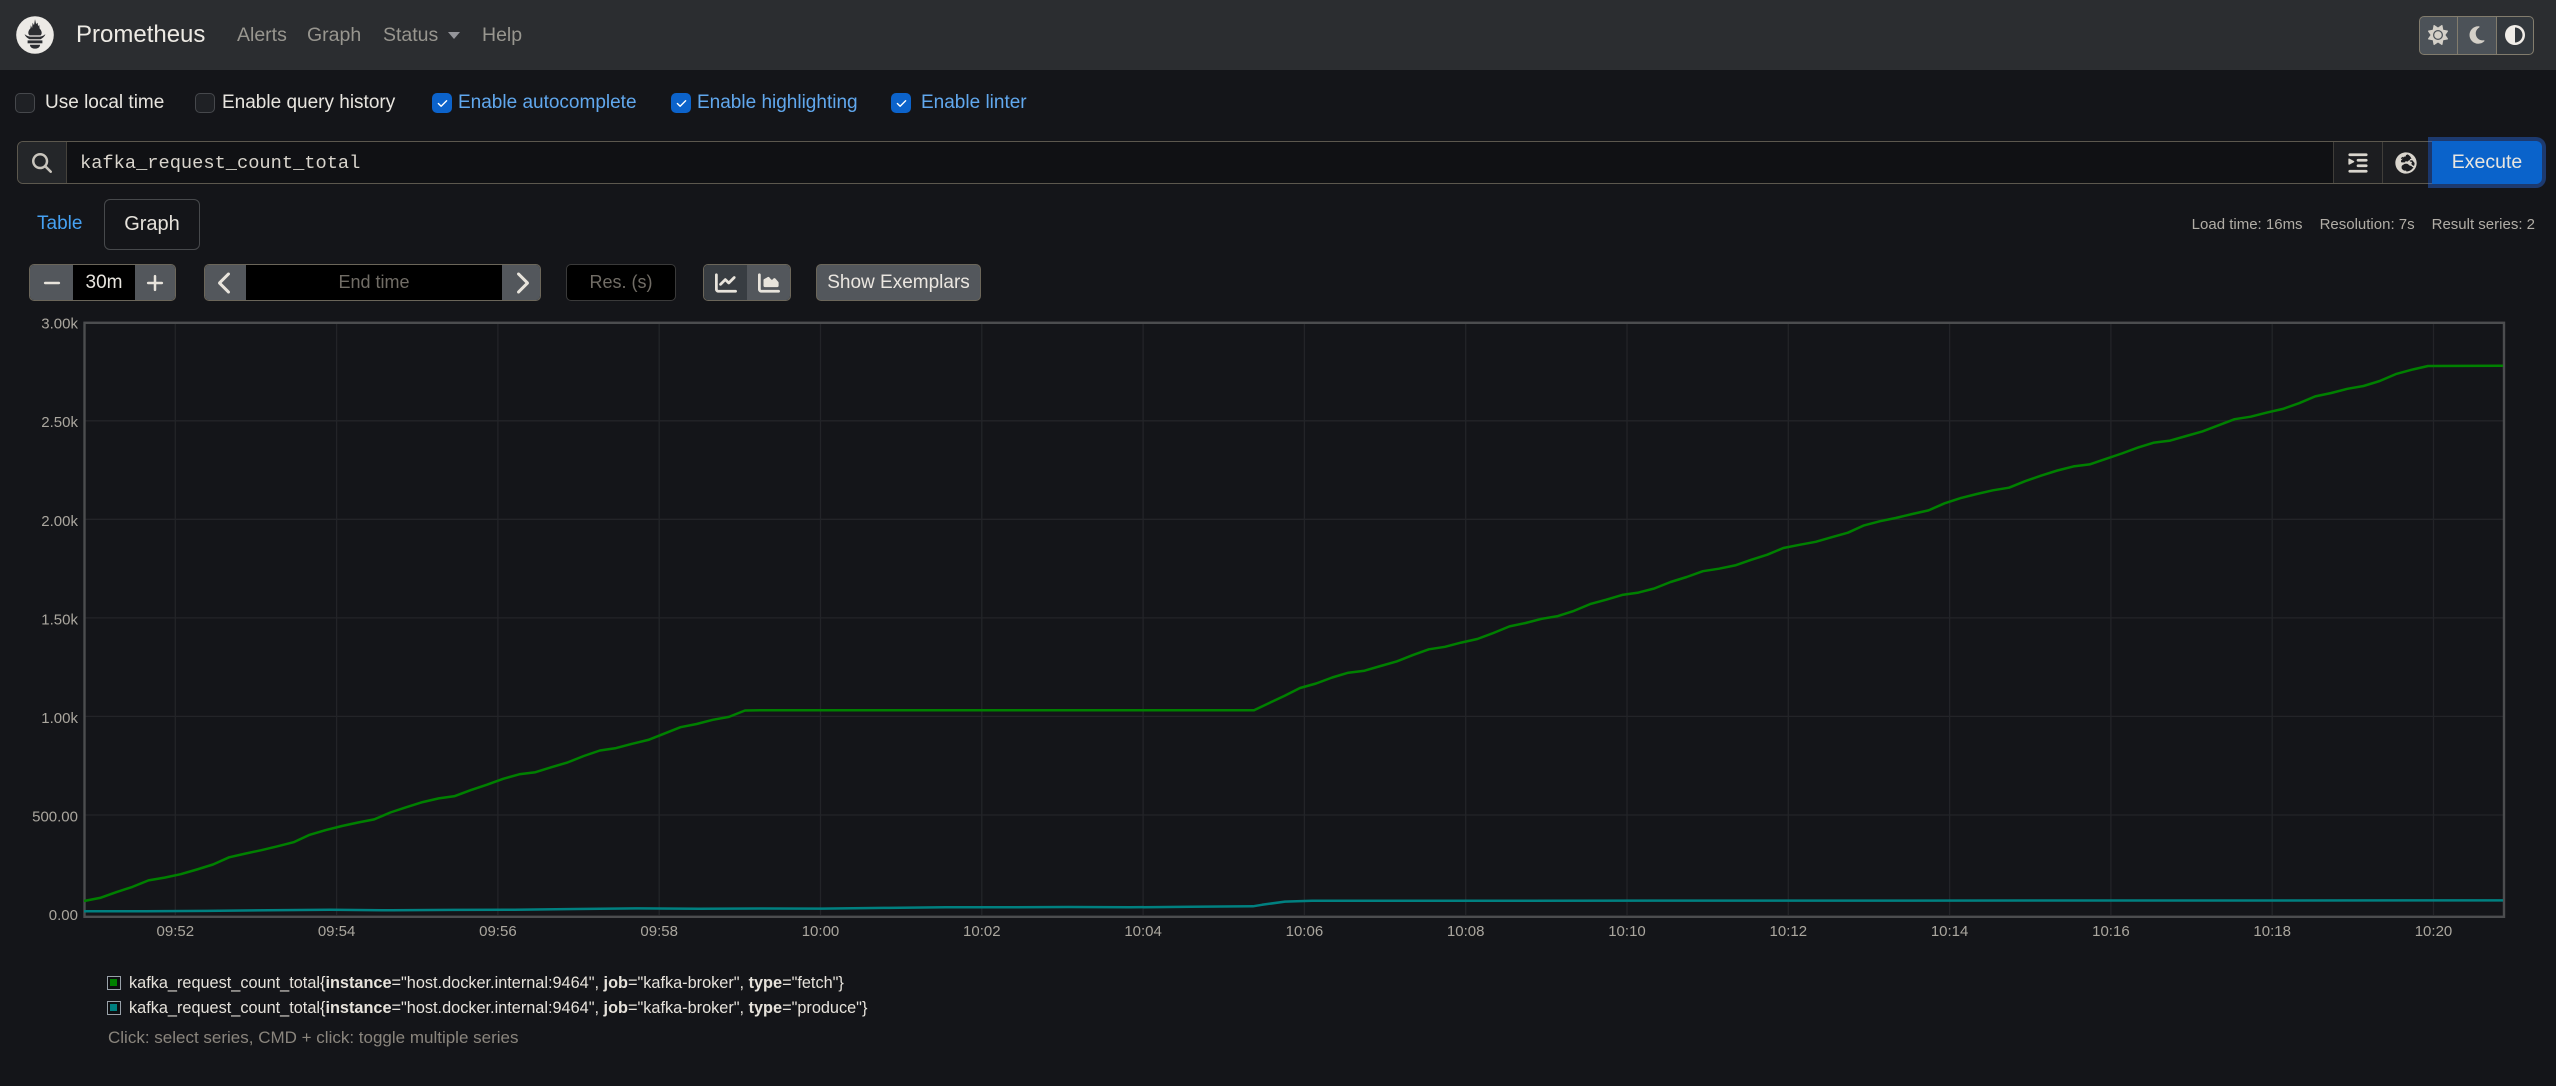 This screenshot has width=2556, height=1086. What do you see at coordinates (1789, 931) in the screenshot?
I see `svg-text: 10:12` at bounding box center [1789, 931].